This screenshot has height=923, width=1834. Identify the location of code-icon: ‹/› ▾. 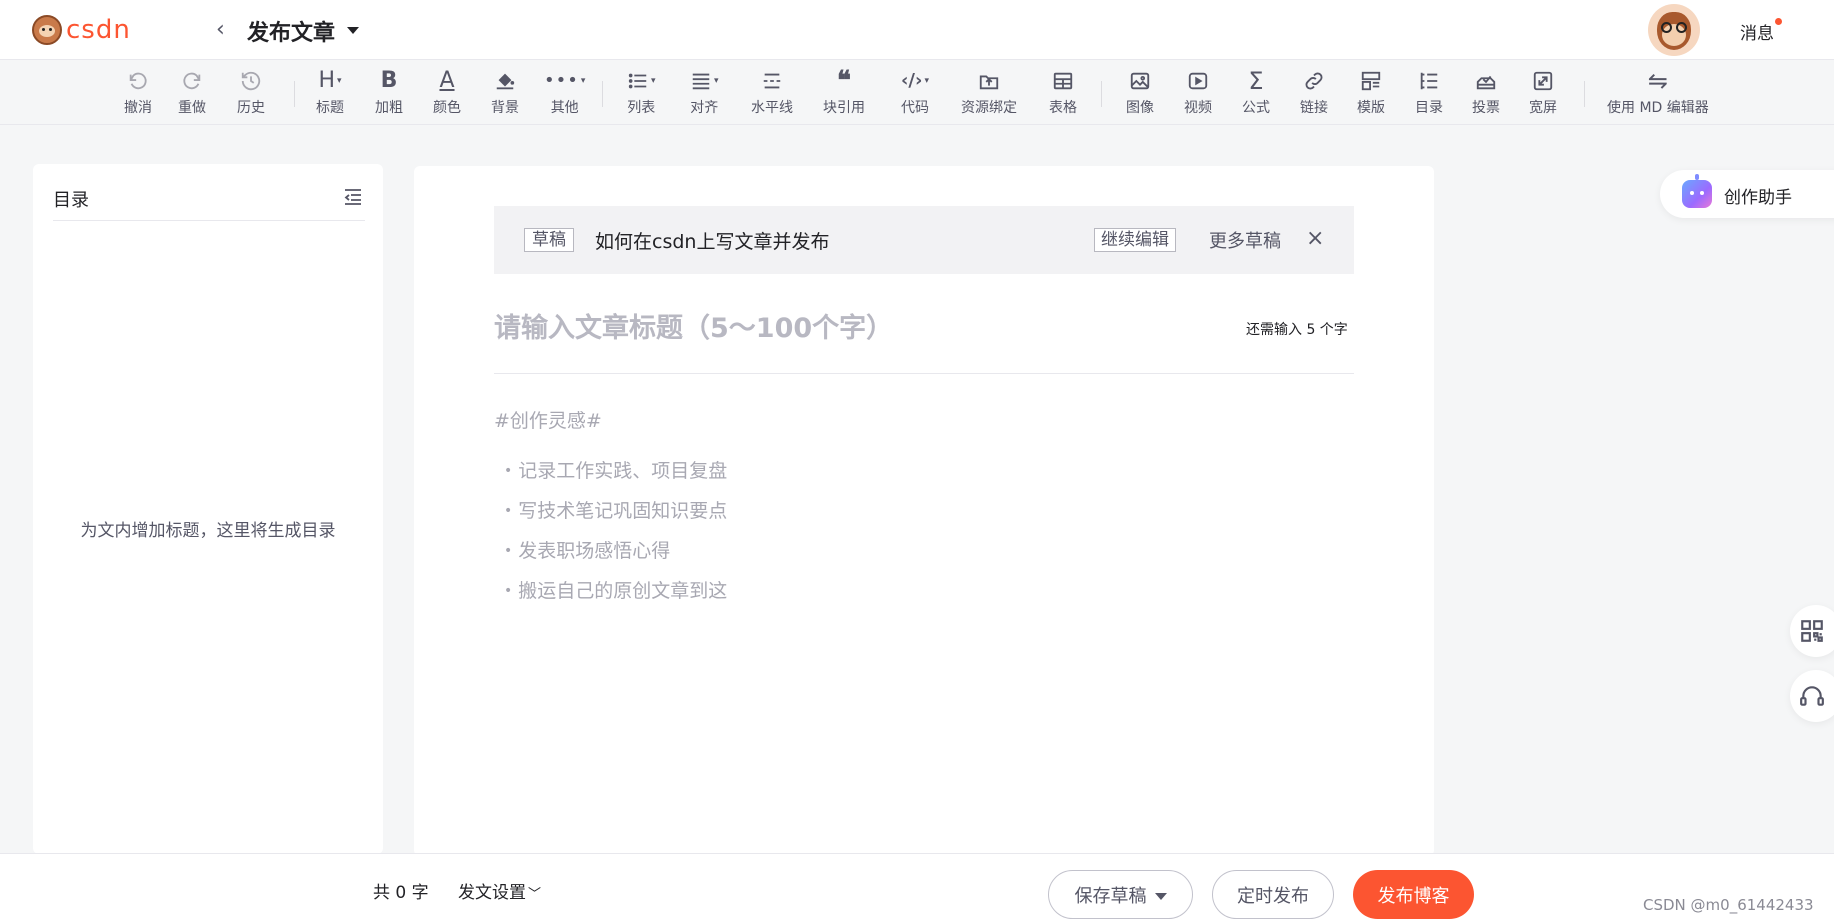
(915, 80).